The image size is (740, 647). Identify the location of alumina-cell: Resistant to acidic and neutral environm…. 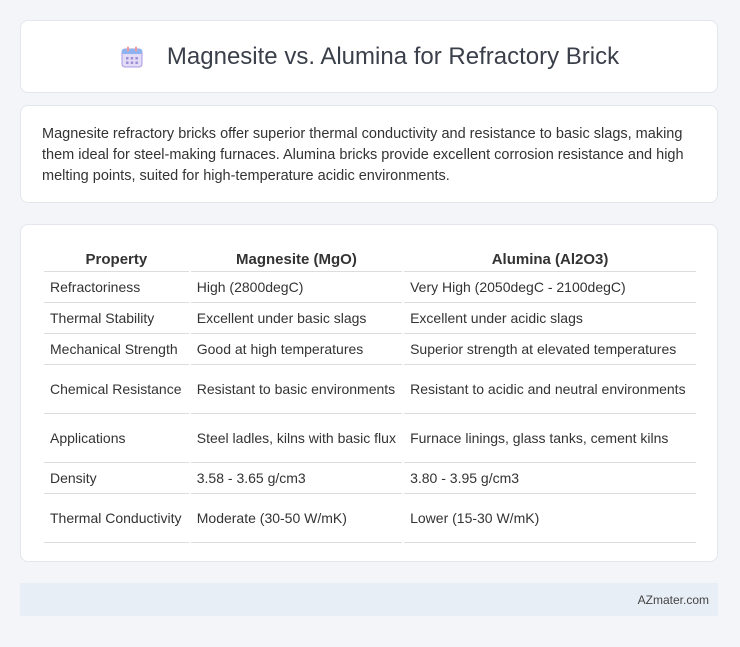
(550, 389).